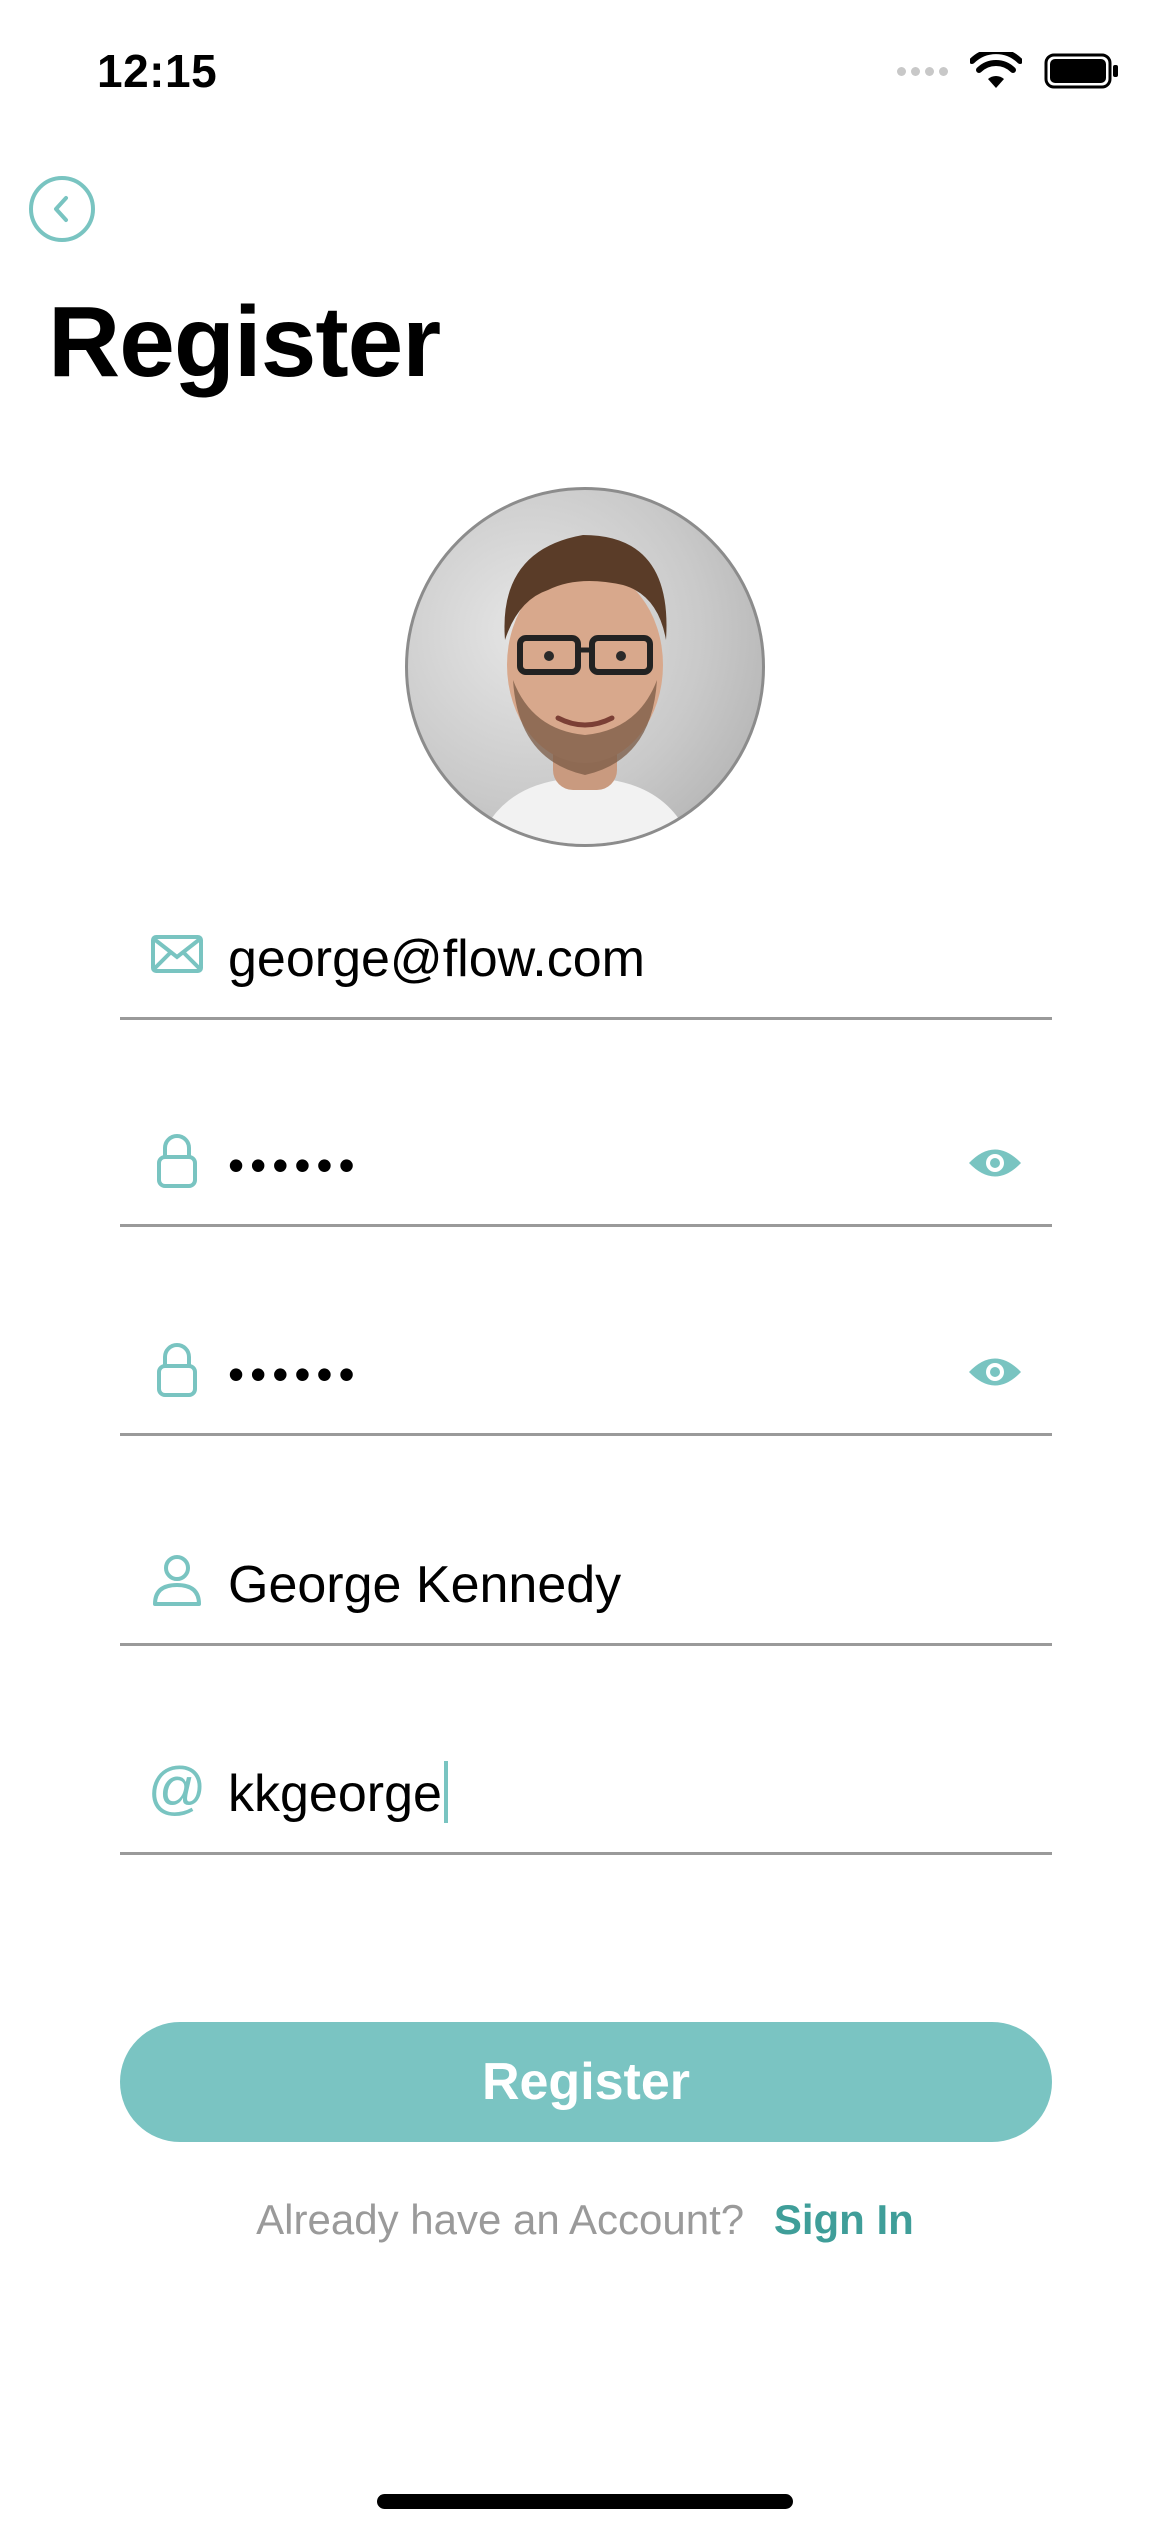 This screenshot has width=1170, height=2532. I want to click on chevron-left-icon, so click(61, 209).